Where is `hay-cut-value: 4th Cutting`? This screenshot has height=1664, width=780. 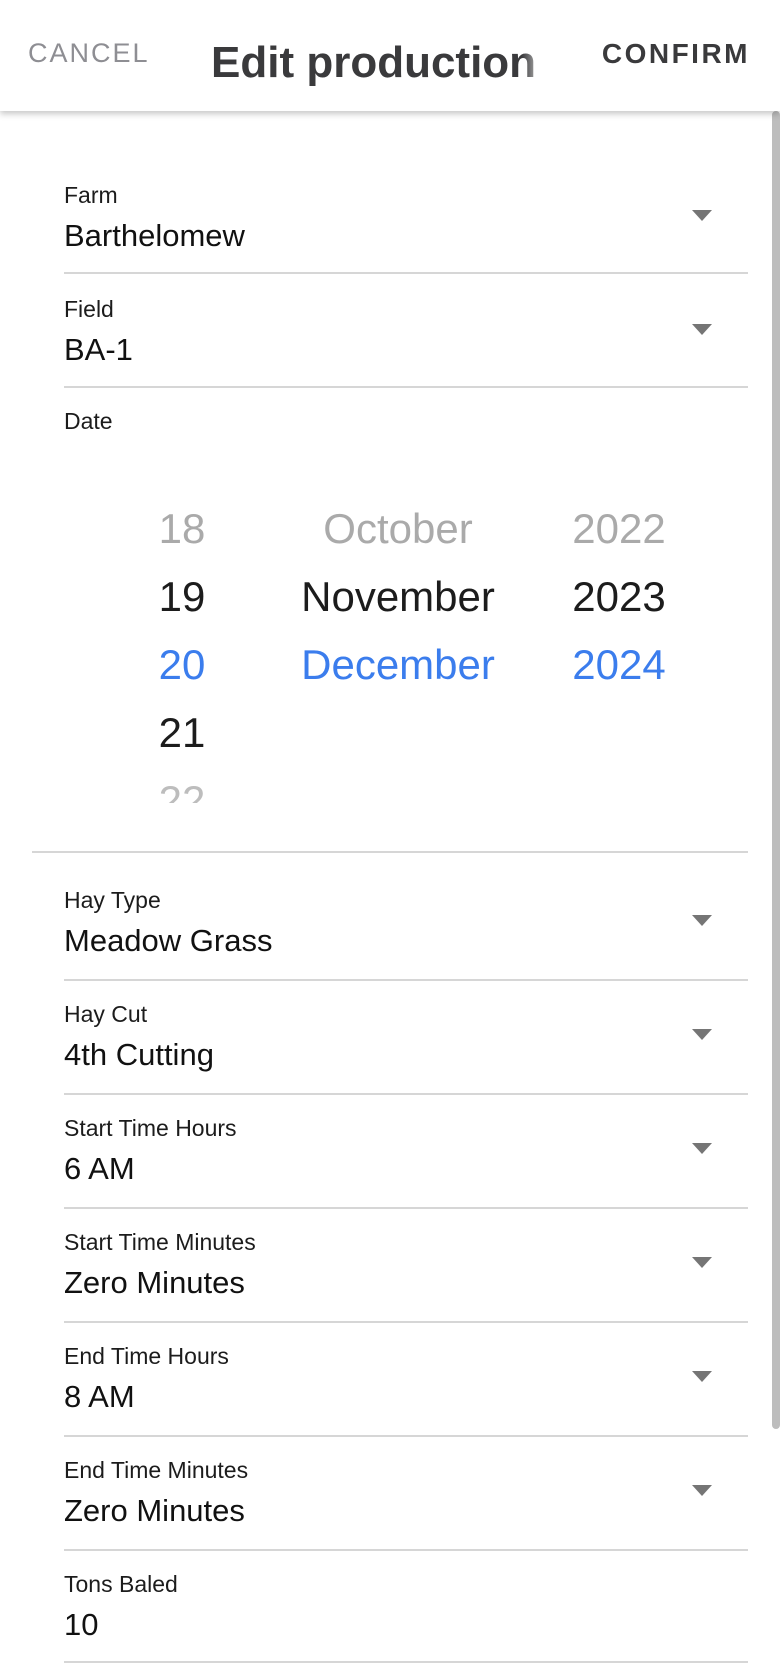
hay-cut-value: 4th Cutting is located at coordinates (139, 1054).